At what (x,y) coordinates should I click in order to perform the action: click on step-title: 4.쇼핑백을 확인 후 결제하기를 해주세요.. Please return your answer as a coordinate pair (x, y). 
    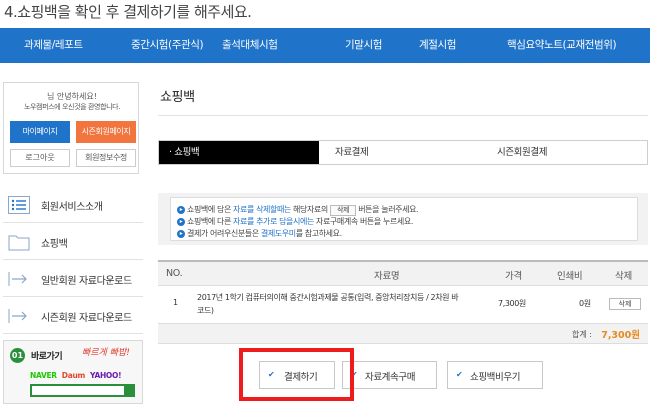
    Looking at the image, I should click on (128, 12).